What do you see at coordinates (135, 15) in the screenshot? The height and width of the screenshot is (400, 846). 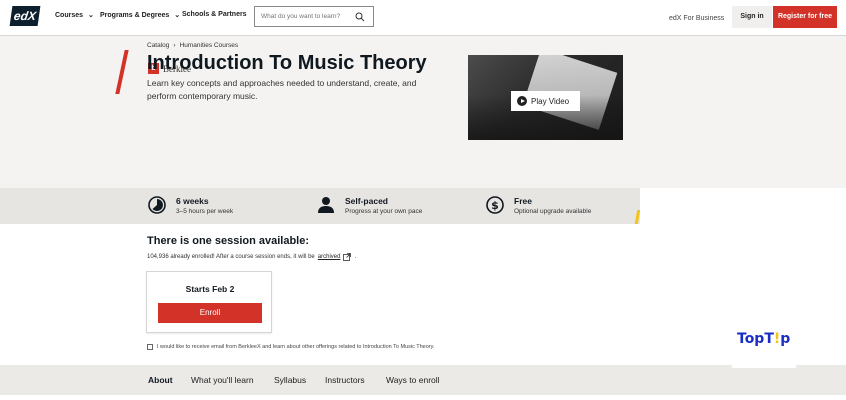 I see `nav-programs-label: Programs & Degrees` at bounding box center [135, 15].